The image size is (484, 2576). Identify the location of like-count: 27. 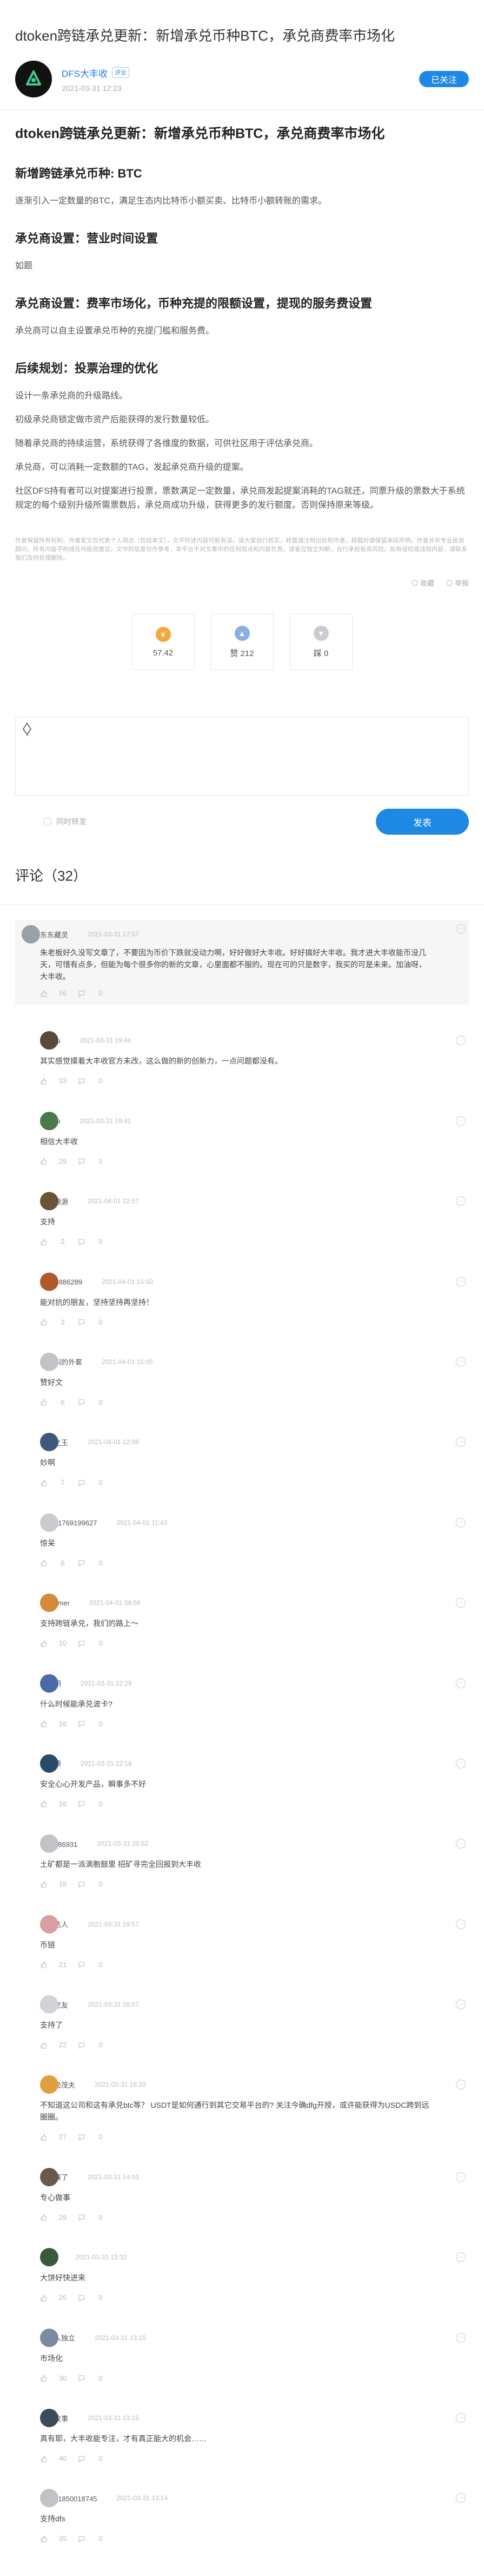
(62, 2137).